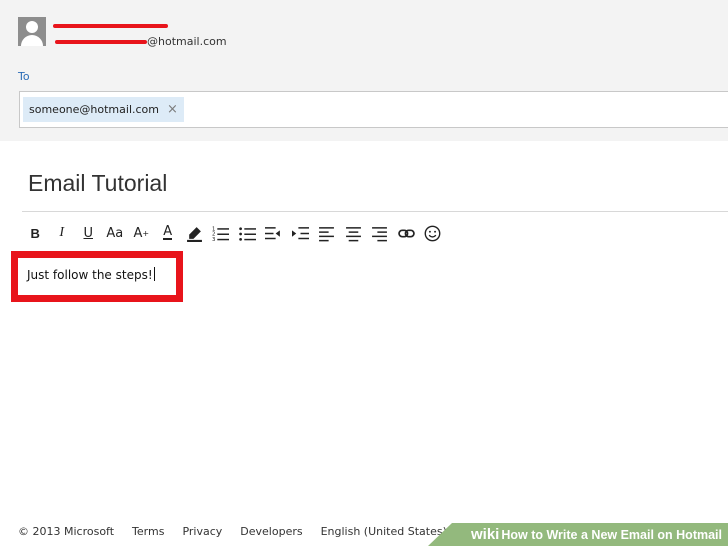 Image resolution: width=728 pixels, height=546 pixels. What do you see at coordinates (353, 233) in the screenshot?
I see `align-center-icon` at bounding box center [353, 233].